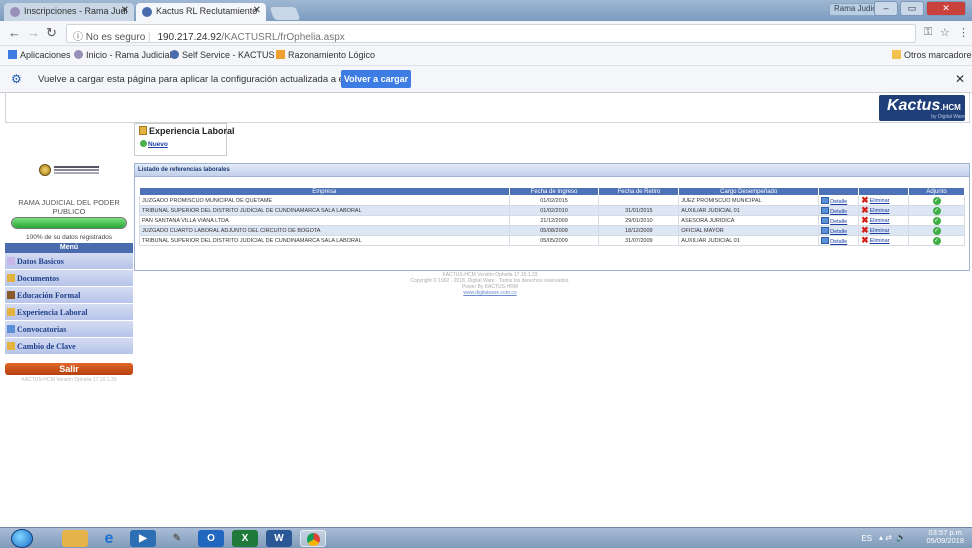 The height and width of the screenshot is (548, 972). Describe the element at coordinates (886, 8) in the screenshot. I see `minimize-button: –` at that location.